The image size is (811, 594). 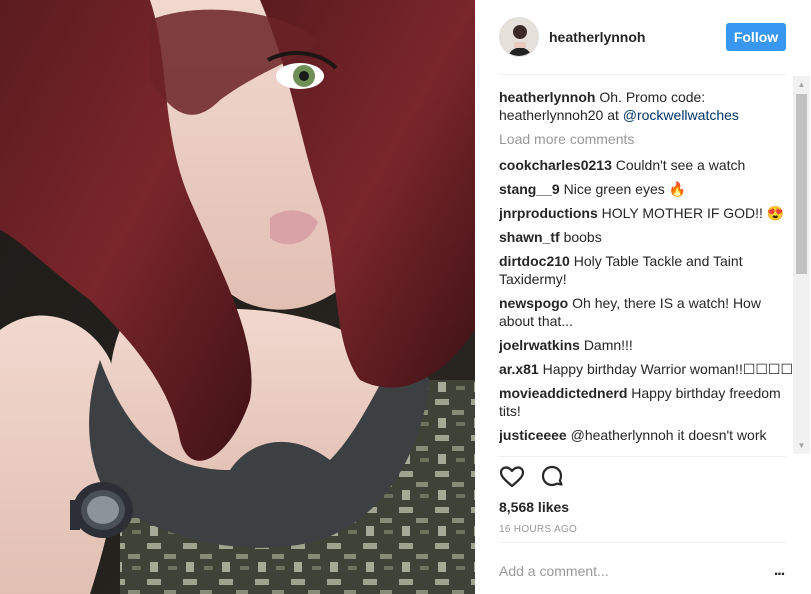 I want to click on comment-username: jnrproductions, so click(x=548, y=213).